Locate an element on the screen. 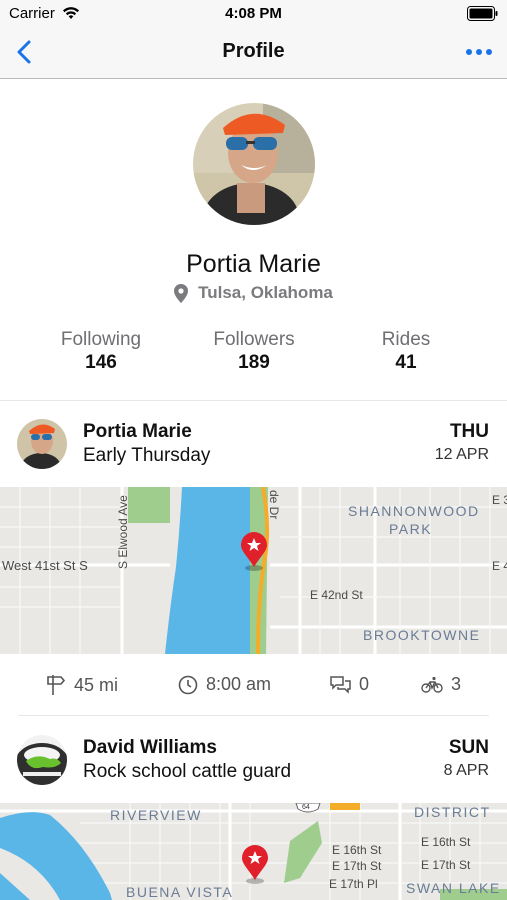 The image size is (507, 900). comments-value: 0 is located at coordinates (364, 684).